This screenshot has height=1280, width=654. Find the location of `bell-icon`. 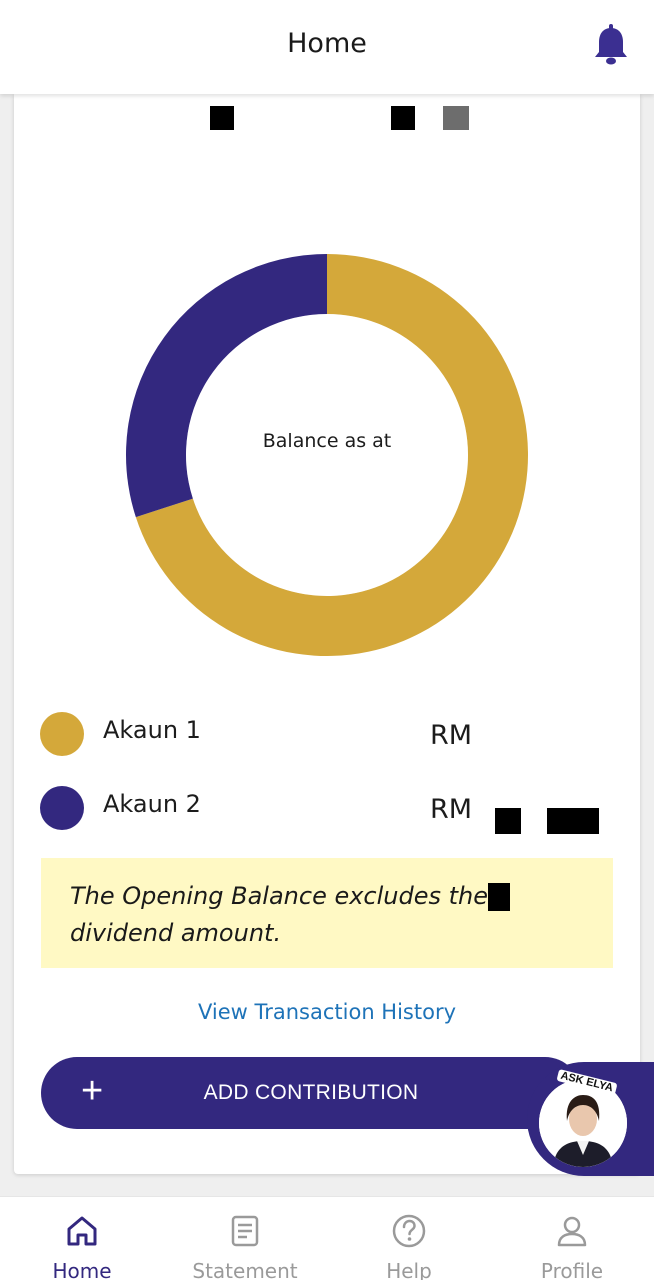

bell-icon is located at coordinates (611, 45).